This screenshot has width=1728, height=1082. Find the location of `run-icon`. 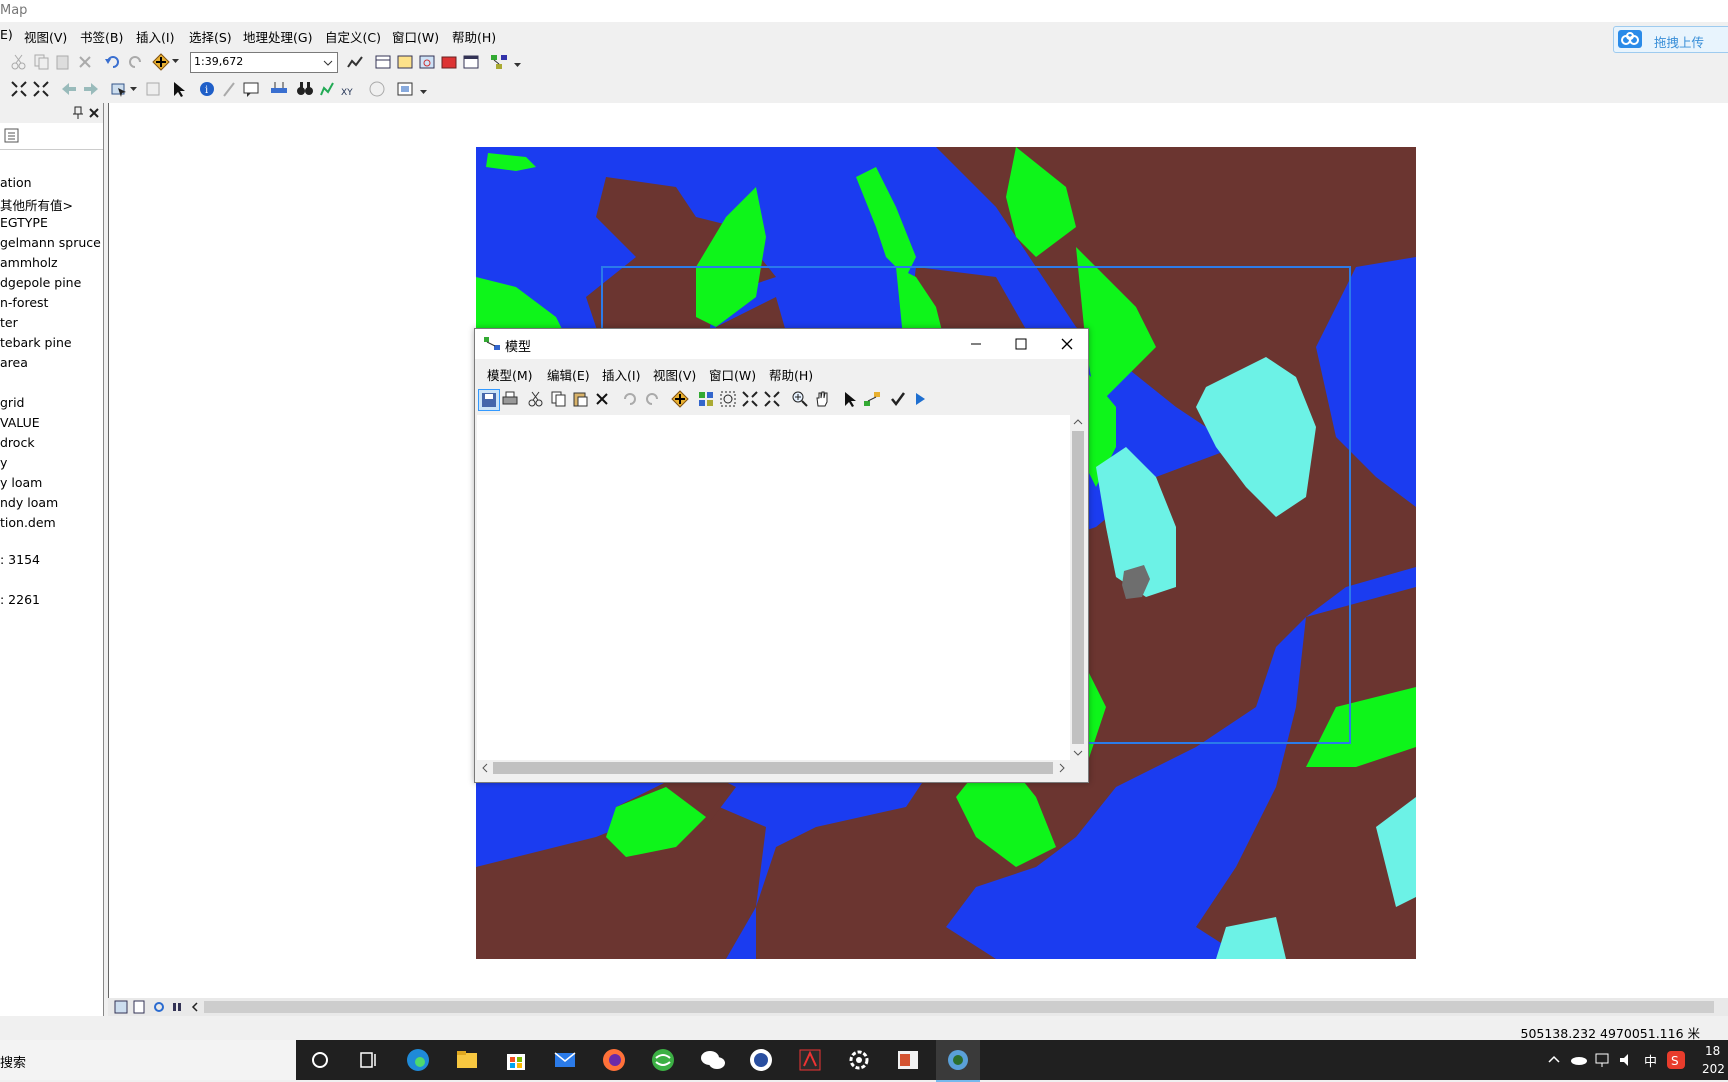

run-icon is located at coordinates (920, 399).